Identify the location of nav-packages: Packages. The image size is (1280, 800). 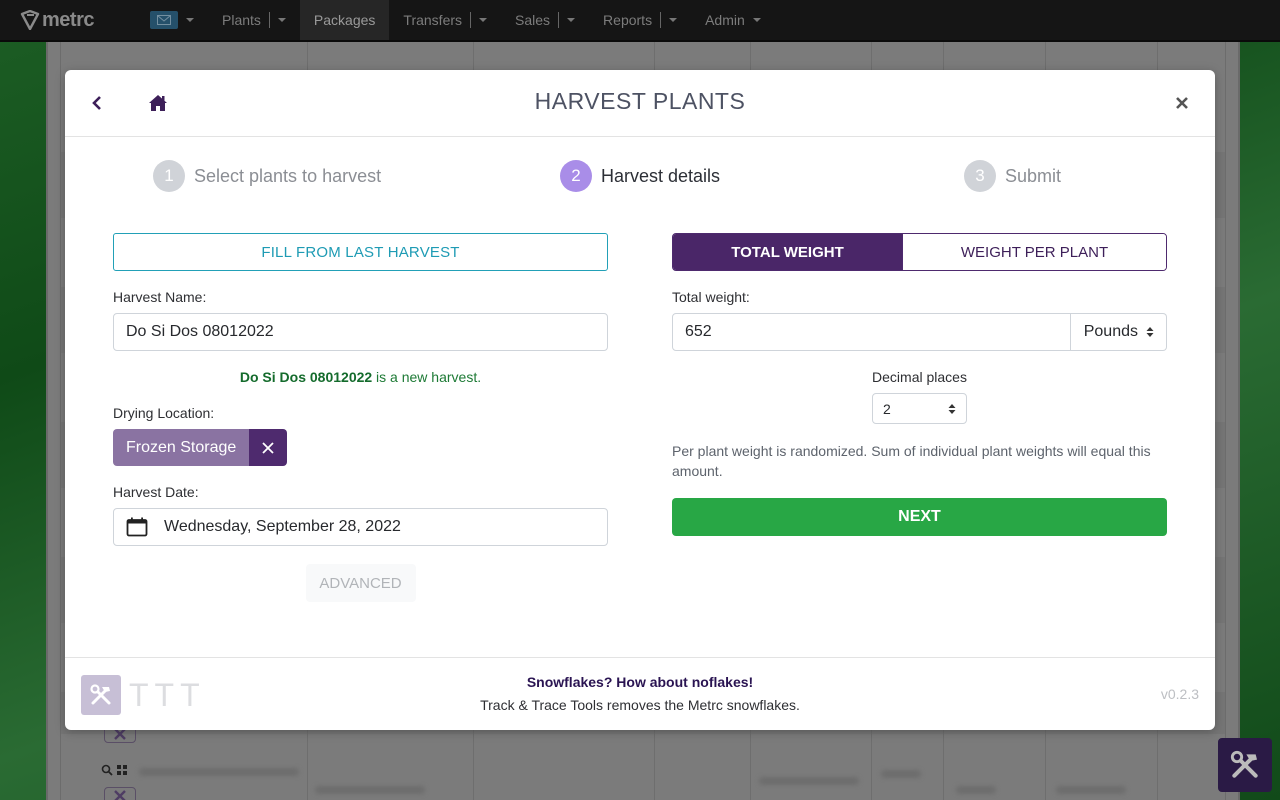
(344, 20).